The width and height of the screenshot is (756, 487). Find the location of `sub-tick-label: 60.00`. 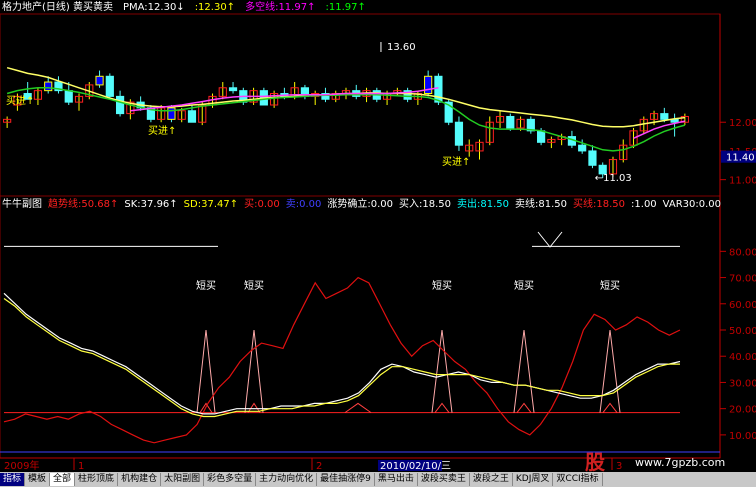

sub-tick-label: 60.00 is located at coordinates (742, 305).